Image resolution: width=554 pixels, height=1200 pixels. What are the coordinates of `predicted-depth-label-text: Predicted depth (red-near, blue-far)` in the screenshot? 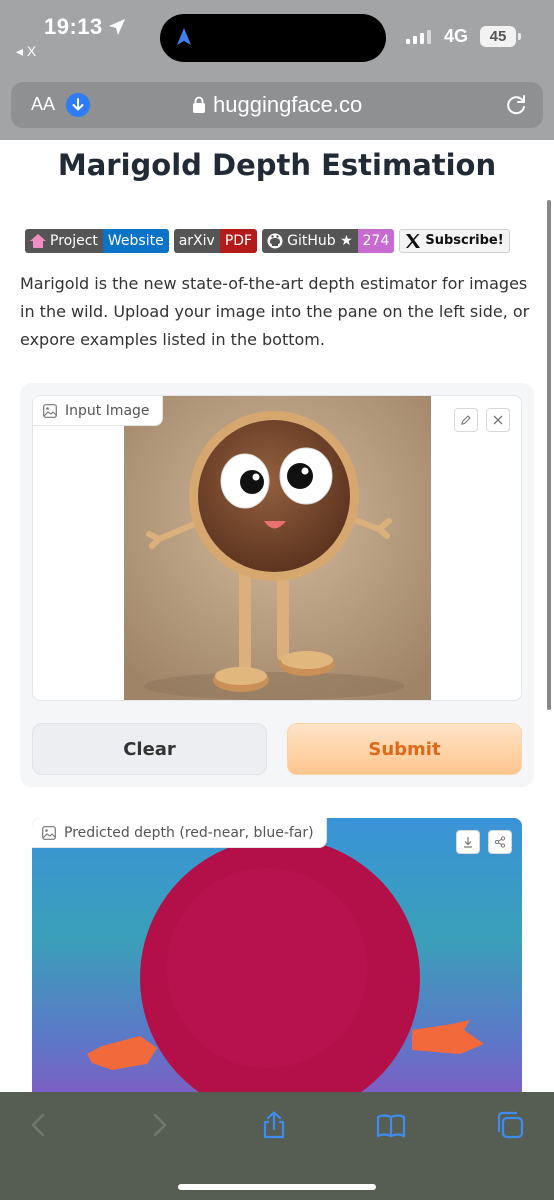 It's located at (189, 832).